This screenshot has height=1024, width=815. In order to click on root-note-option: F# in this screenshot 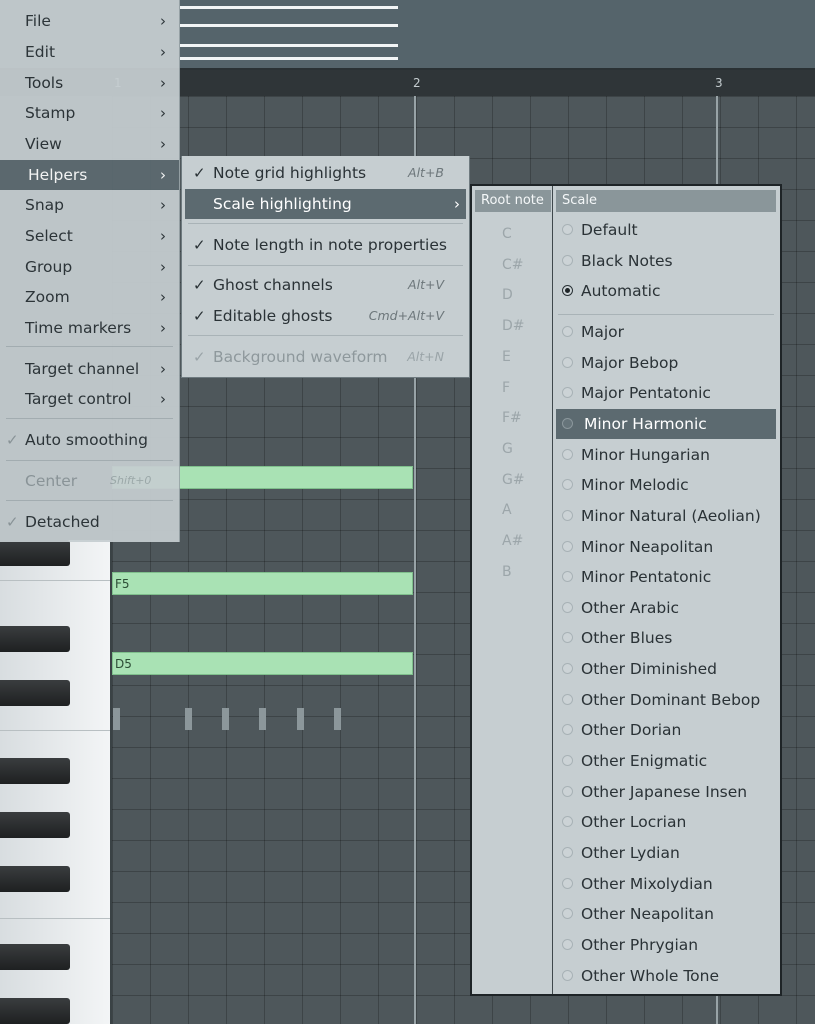, I will do `click(513, 418)`.